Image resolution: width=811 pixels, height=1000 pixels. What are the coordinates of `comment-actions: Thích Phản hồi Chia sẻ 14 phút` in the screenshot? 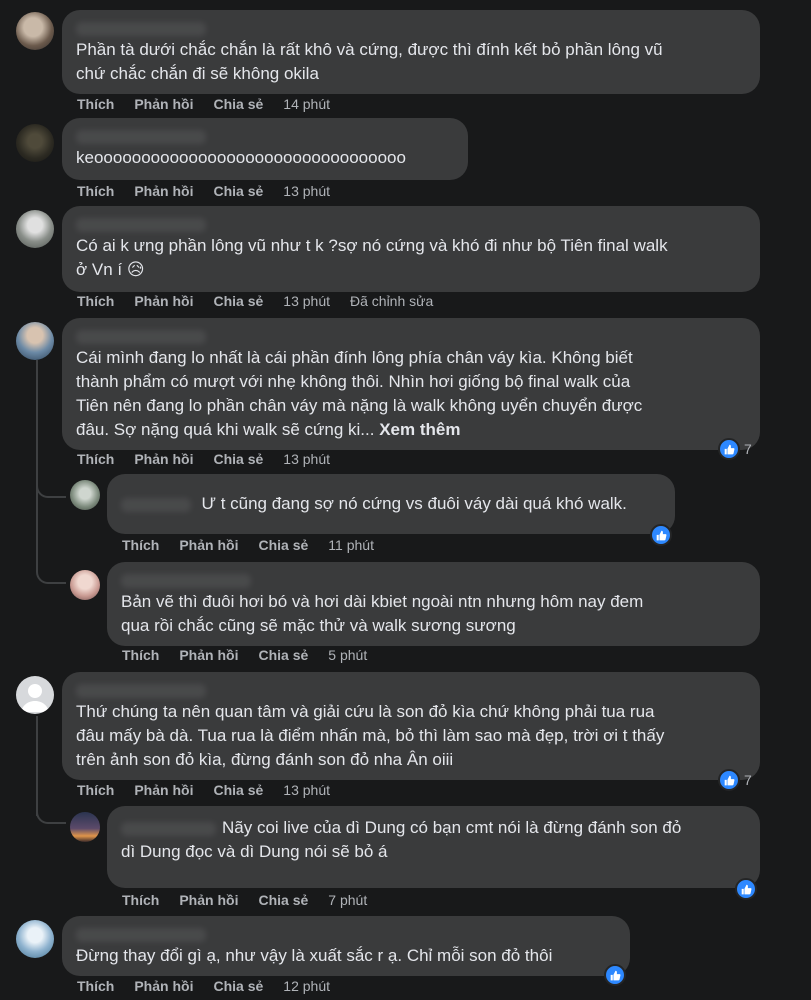 It's located at (203, 104).